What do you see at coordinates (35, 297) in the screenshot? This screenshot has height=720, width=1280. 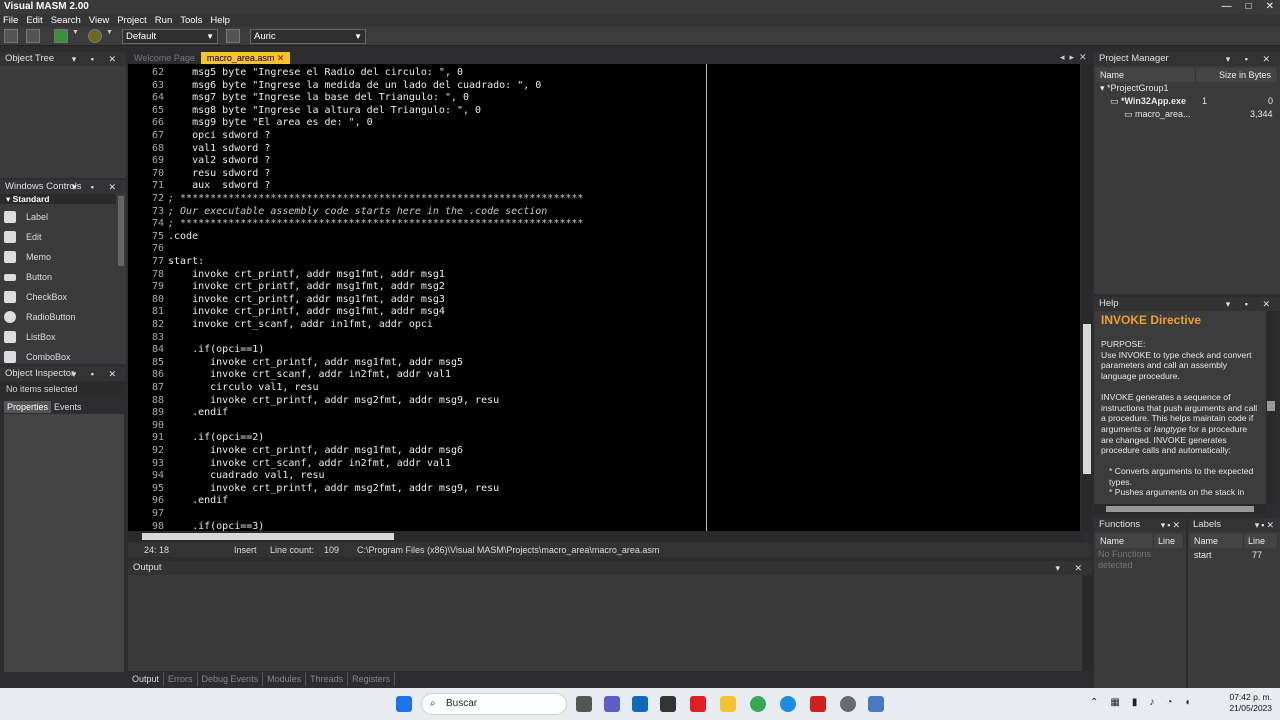 I see `control-checkbox: CheckBox` at bounding box center [35, 297].